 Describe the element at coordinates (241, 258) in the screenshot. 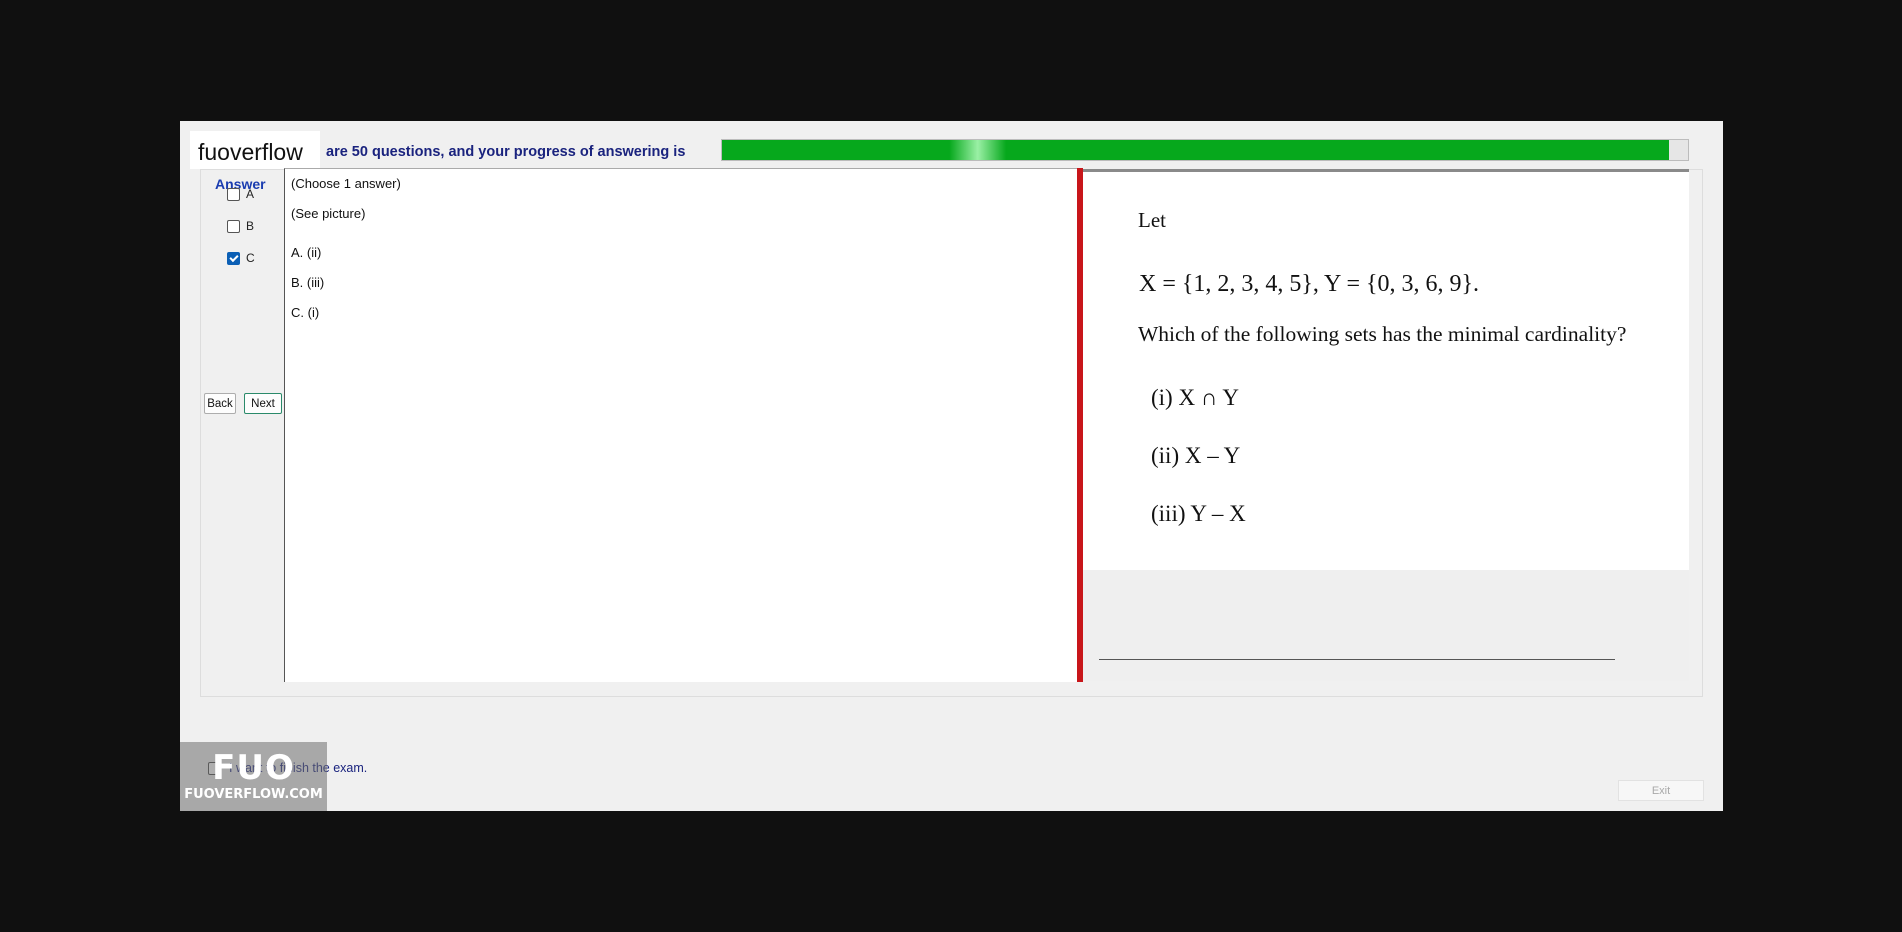

I see `answer-option-c: C` at that location.